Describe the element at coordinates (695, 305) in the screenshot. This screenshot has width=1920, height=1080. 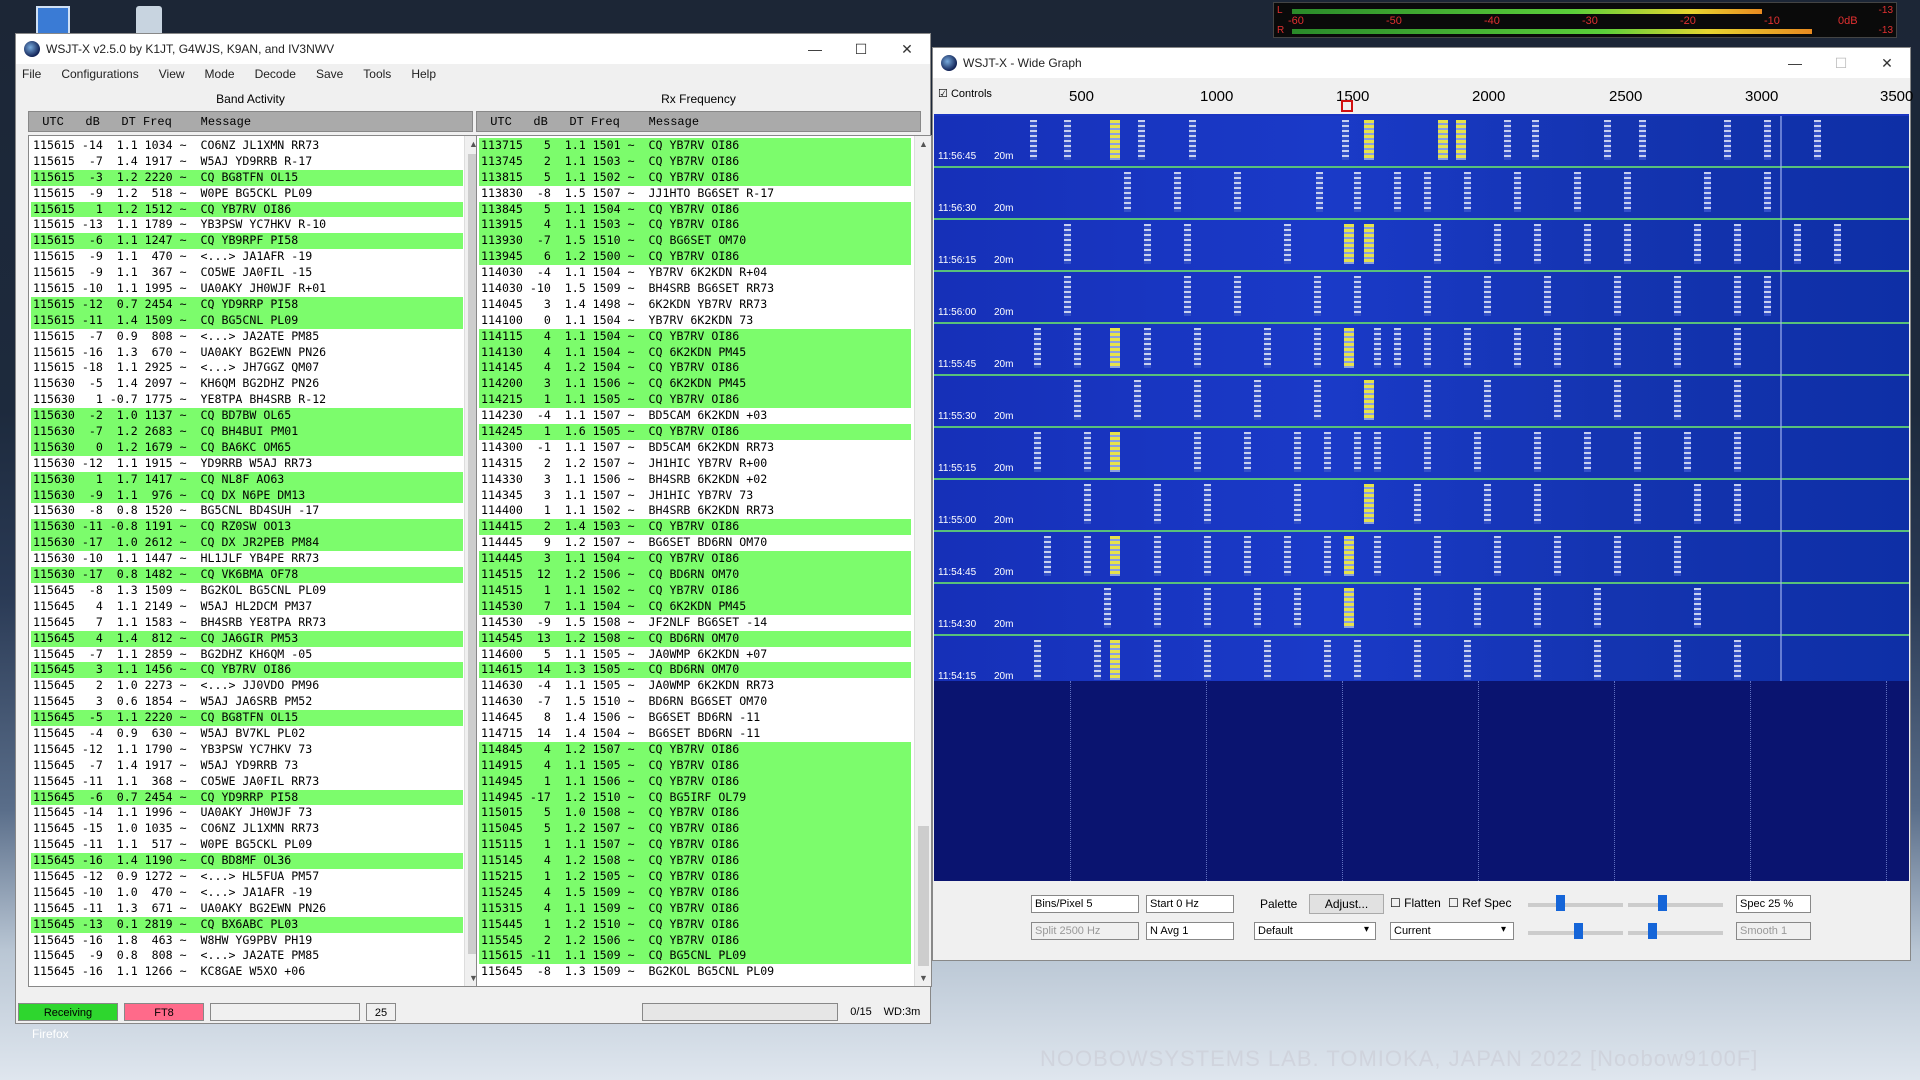
I see `decode-row: 114045 3 1.4 1498 ~ 6K2KDN YB7RV RR73` at that location.